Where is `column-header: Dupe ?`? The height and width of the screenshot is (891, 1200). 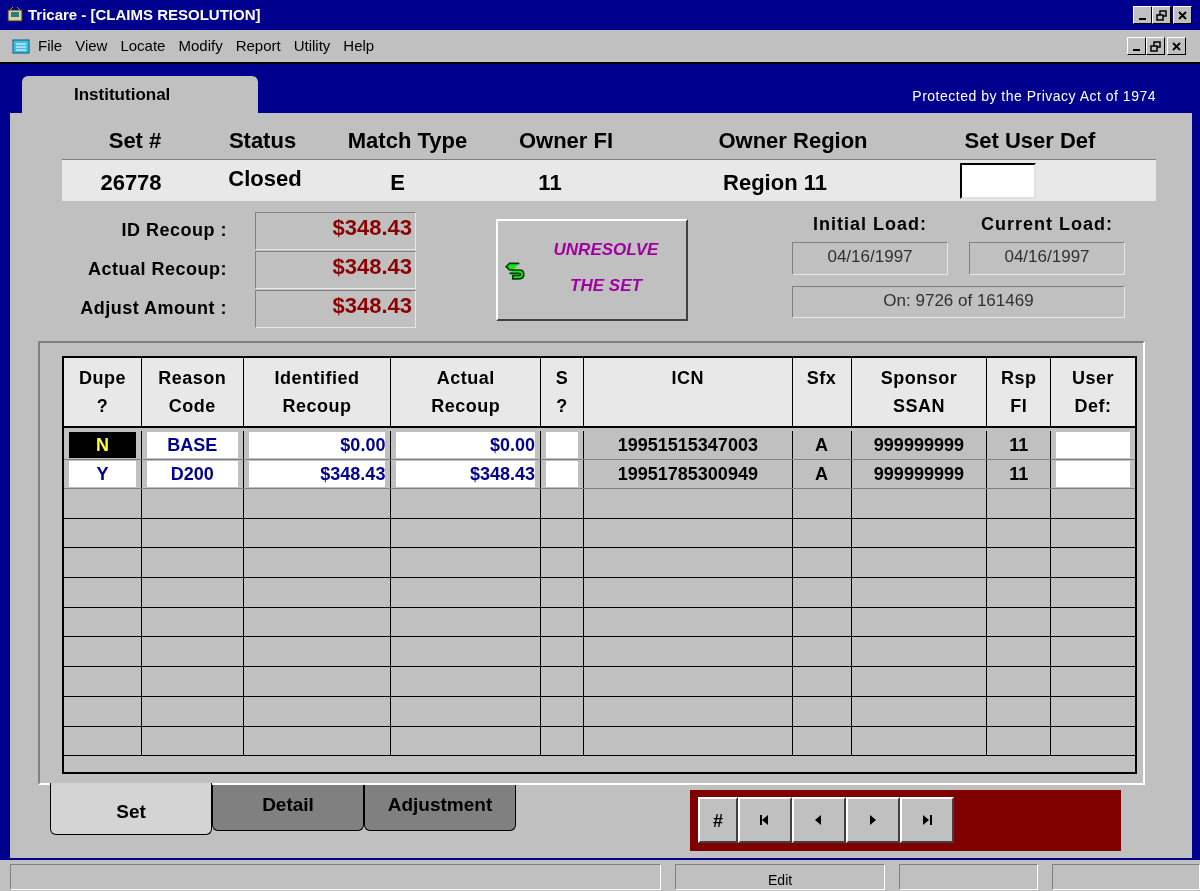
column-header: Dupe ? is located at coordinates (103, 392).